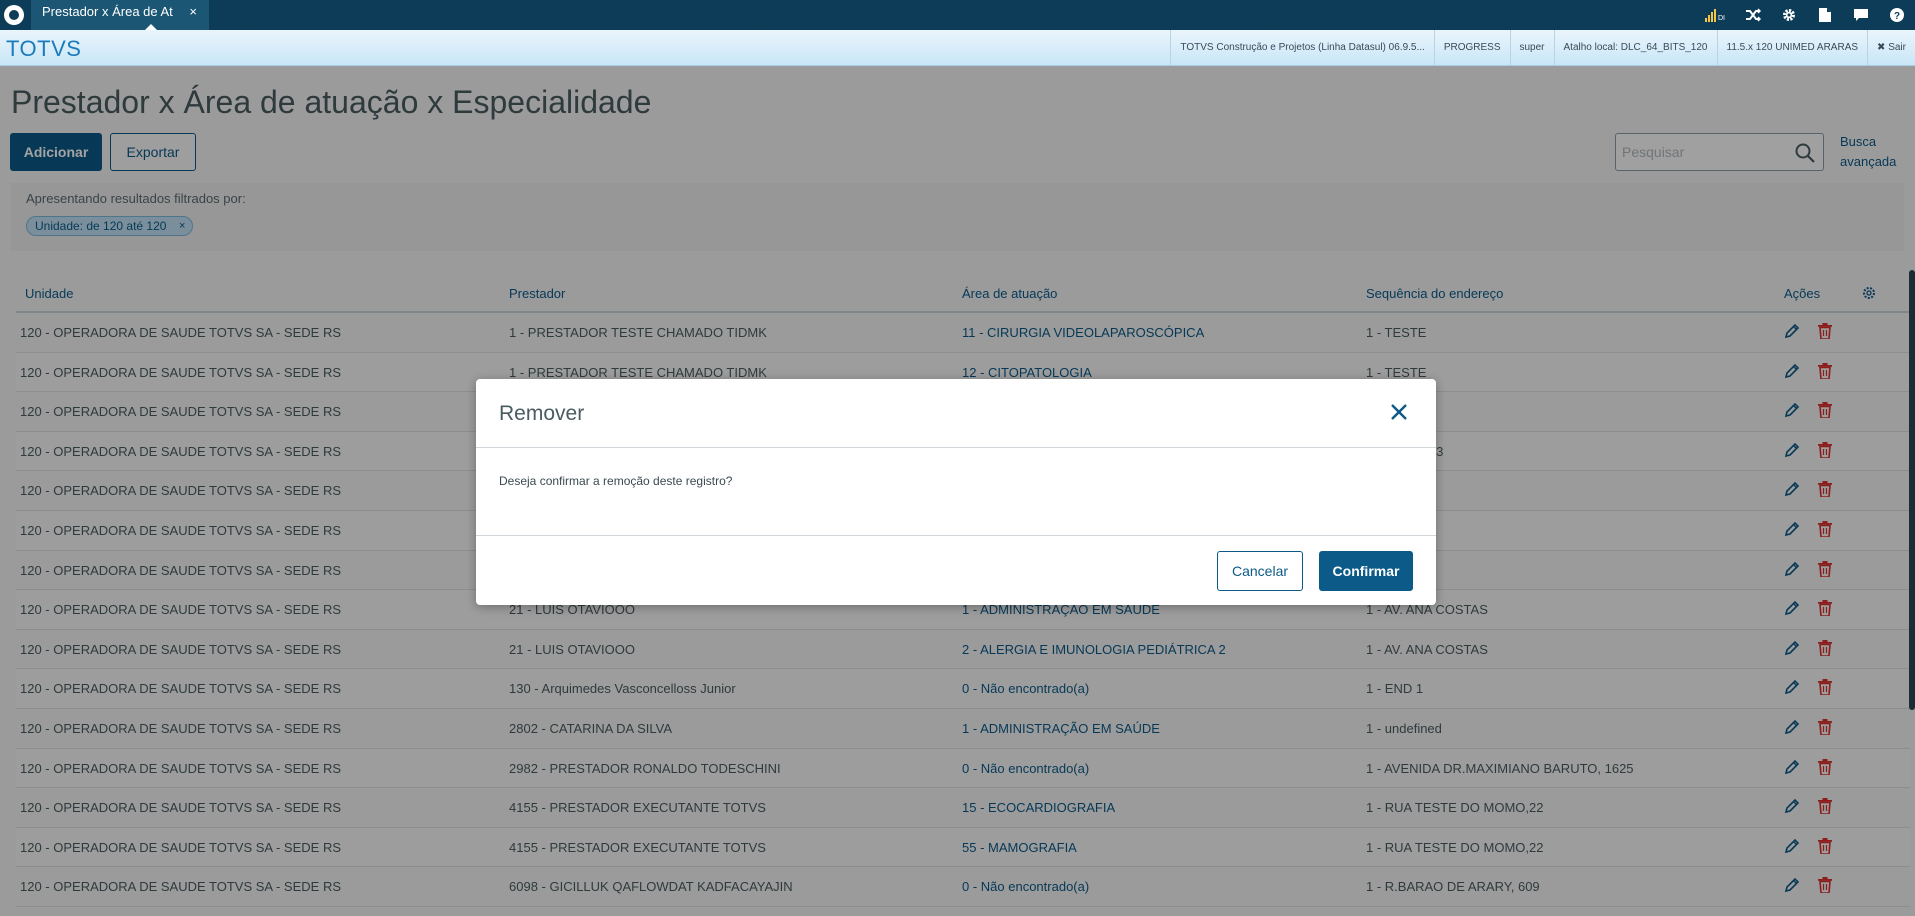 This screenshot has width=1915, height=916. I want to click on dialog-title: Remover, so click(542, 413).